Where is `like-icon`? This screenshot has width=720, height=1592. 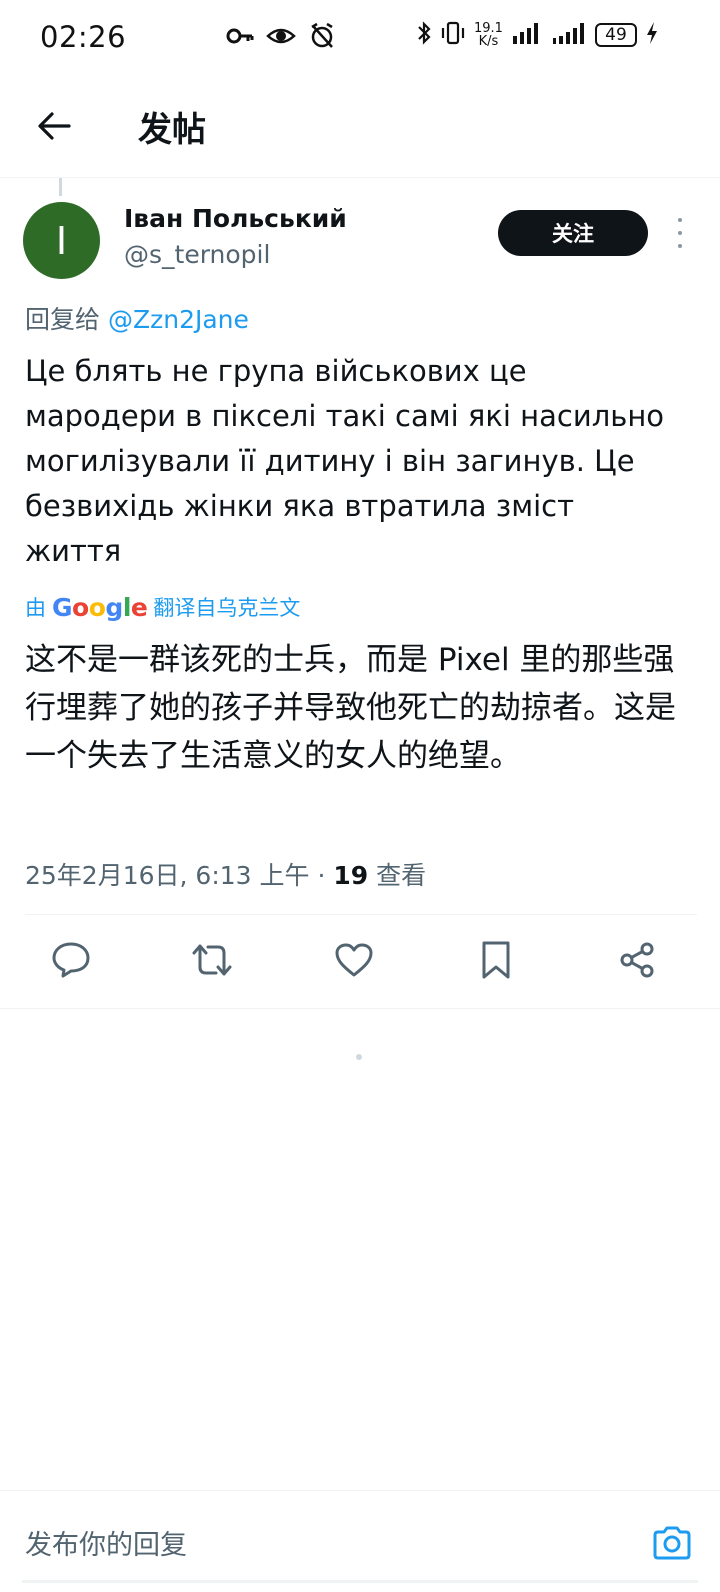
like-icon is located at coordinates (354, 960).